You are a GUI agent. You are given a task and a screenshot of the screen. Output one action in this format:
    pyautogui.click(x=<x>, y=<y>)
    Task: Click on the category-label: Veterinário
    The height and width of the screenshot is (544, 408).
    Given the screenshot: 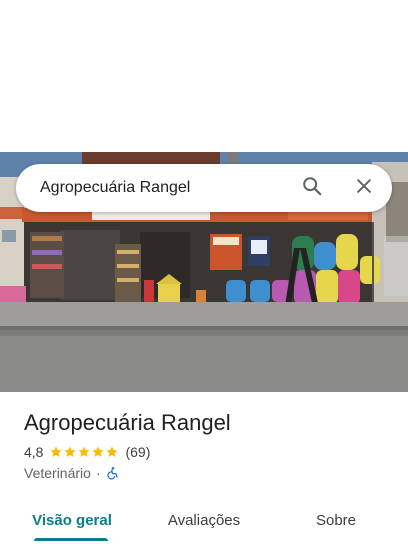 What is the action you would take?
    pyautogui.click(x=57, y=473)
    